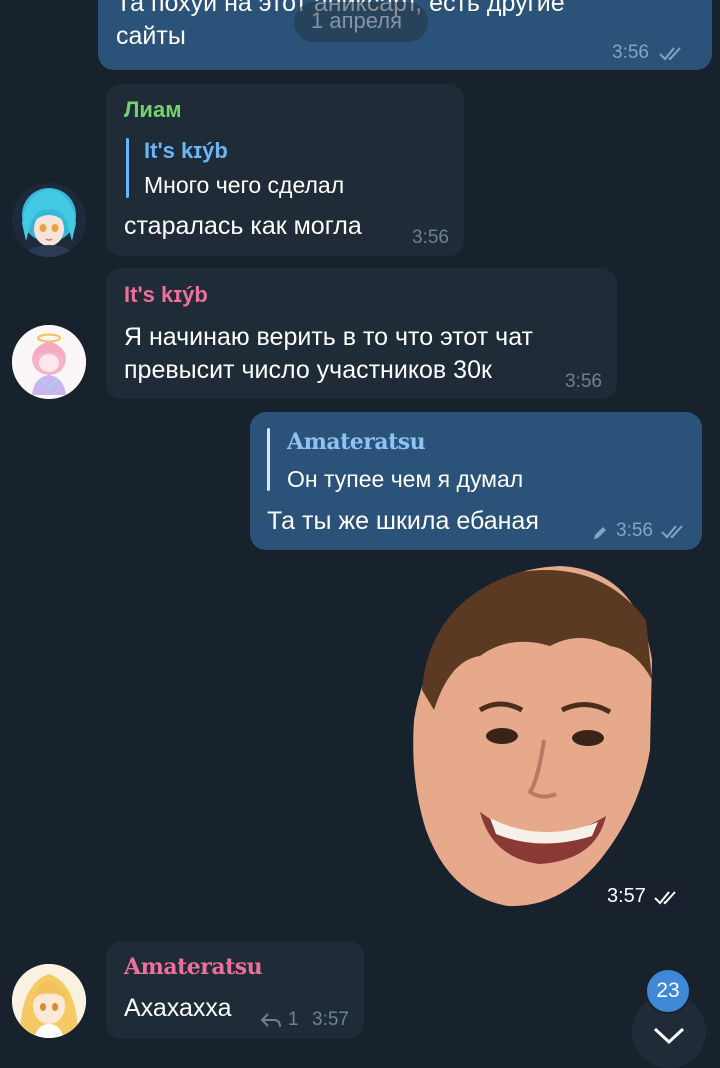 The width and height of the screenshot is (720, 1068). Describe the element at coordinates (328, 337) in the screenshot. I see `message-text-line: Я начинаю верить в то что этот чат` at that location.